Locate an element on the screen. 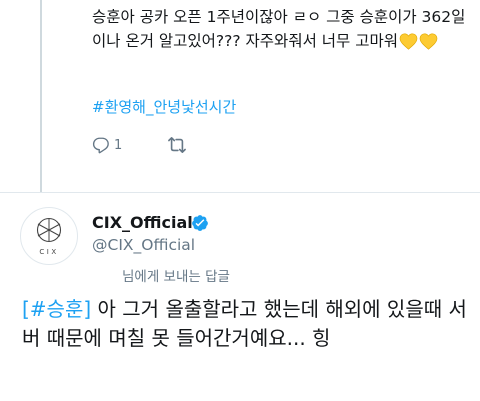  hashtag-link: [#승훈] is located at coordinates (56, 309).